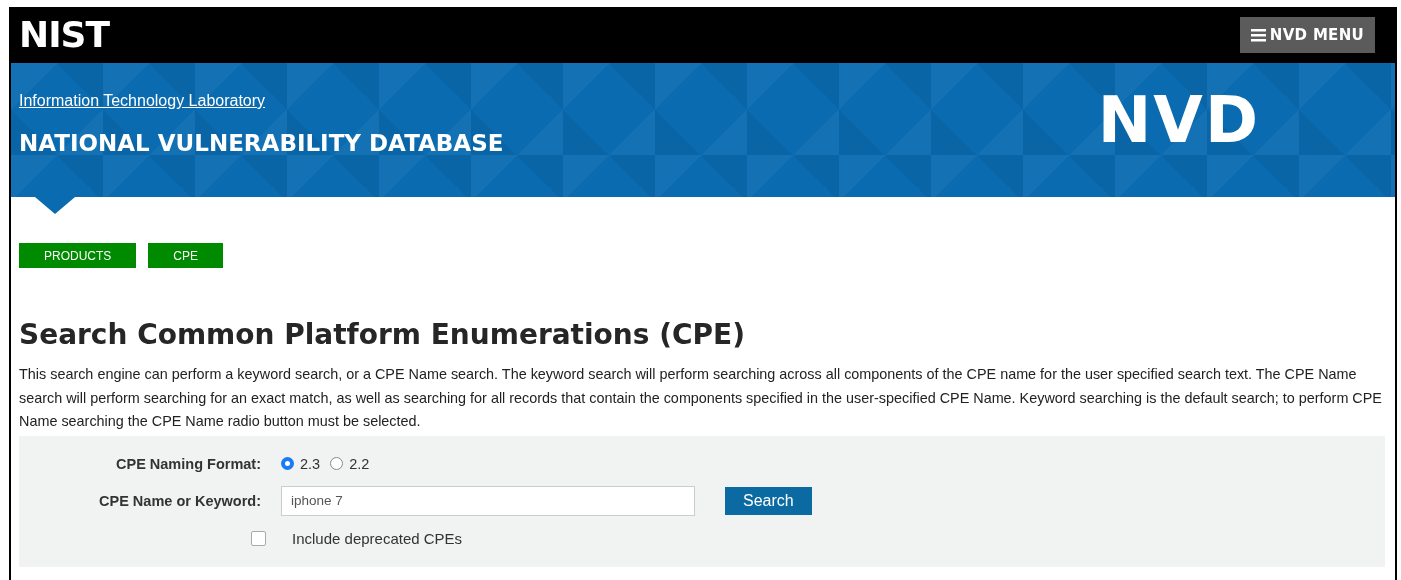 The image size is (1401, 580). What do you see at coordinates (179, 500) in the screenshot?
I see `field-label: CPE Name or Keyword:` at bounding box center [179, 500].